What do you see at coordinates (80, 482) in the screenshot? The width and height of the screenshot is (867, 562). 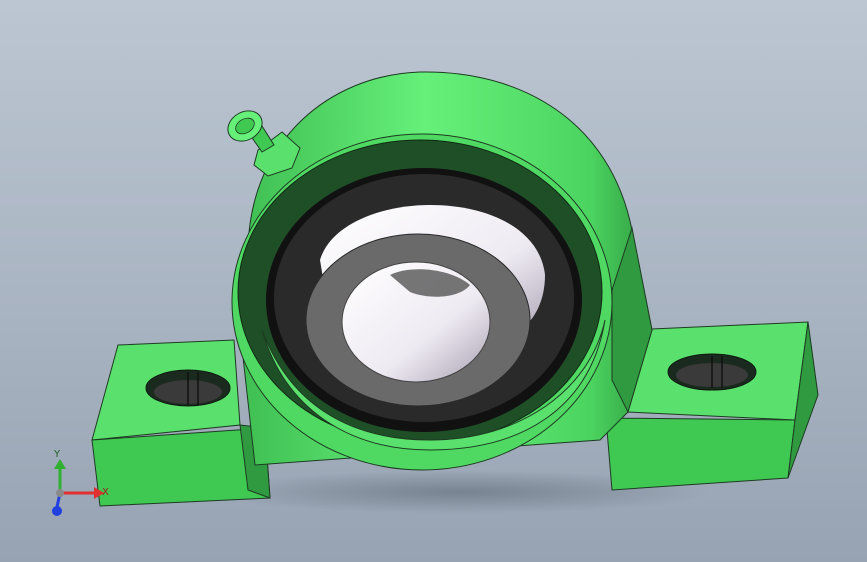 I see `axis-triad: Y X` at bounding box center [80, 482].